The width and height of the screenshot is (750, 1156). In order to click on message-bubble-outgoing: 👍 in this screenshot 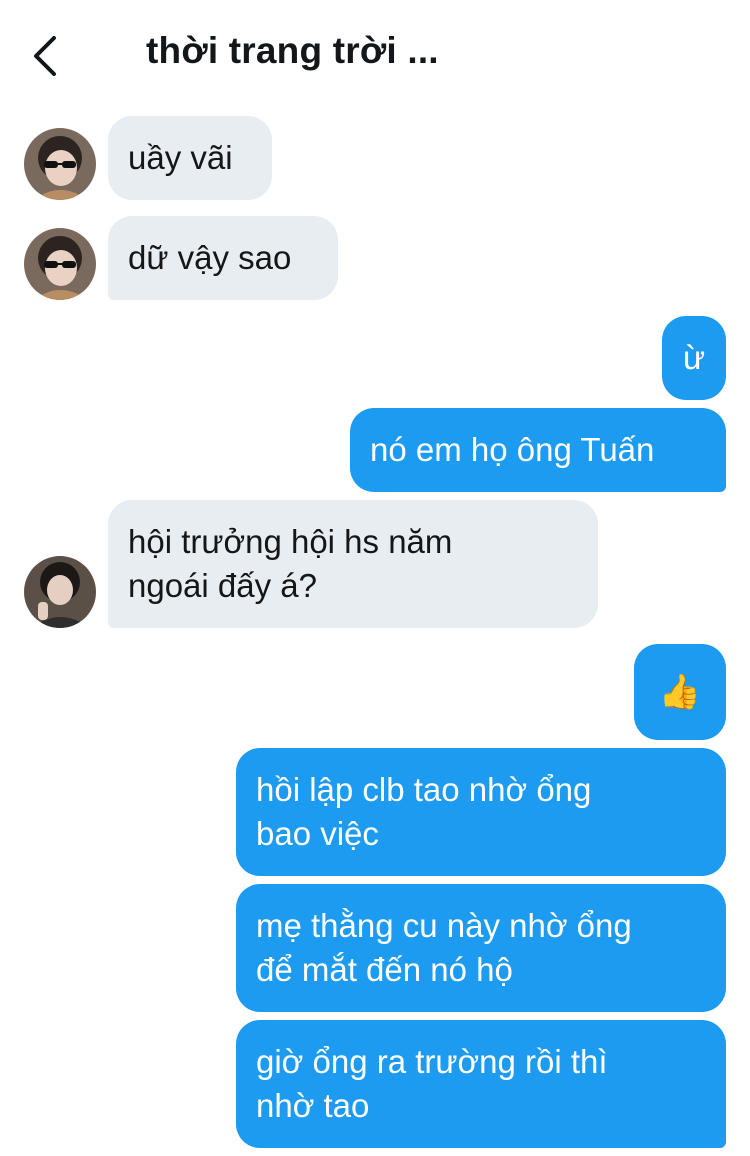, I will do `click(680, 692)`.